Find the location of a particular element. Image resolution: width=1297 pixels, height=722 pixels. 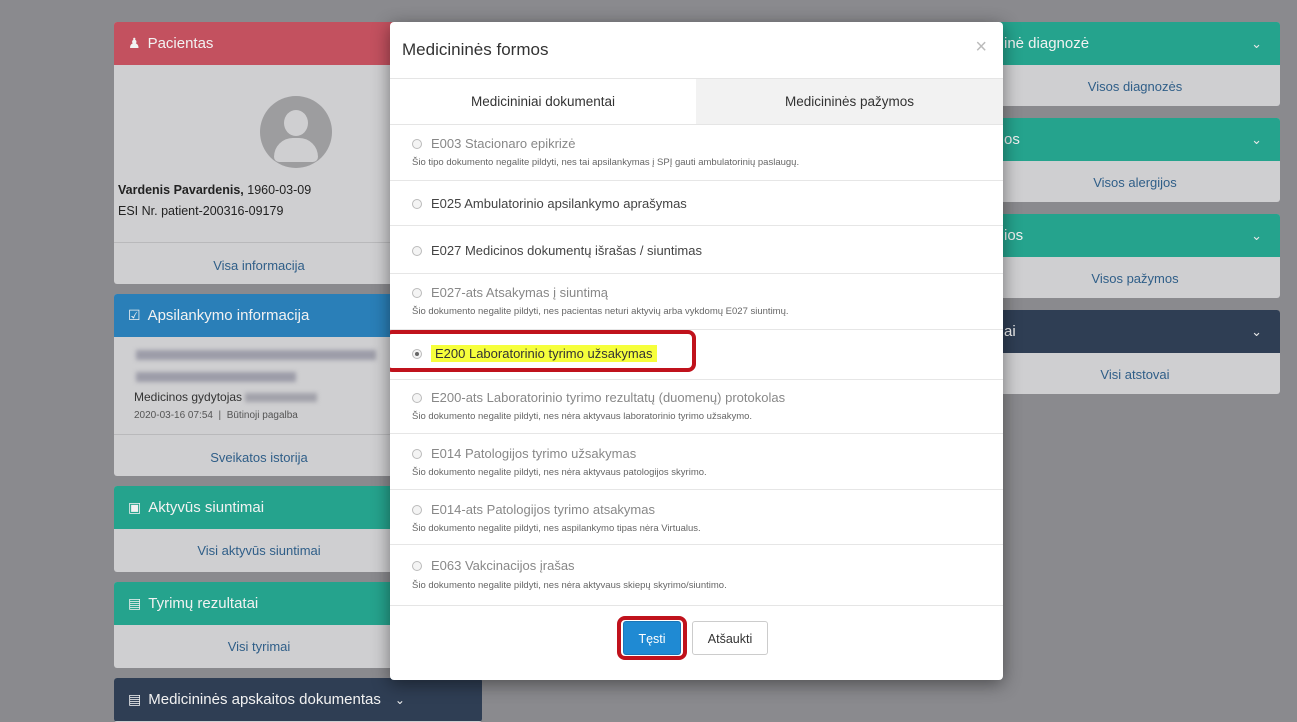

certificates-panel: ios ⌄ Visos pažymos is located at coordinates (1135, 256).